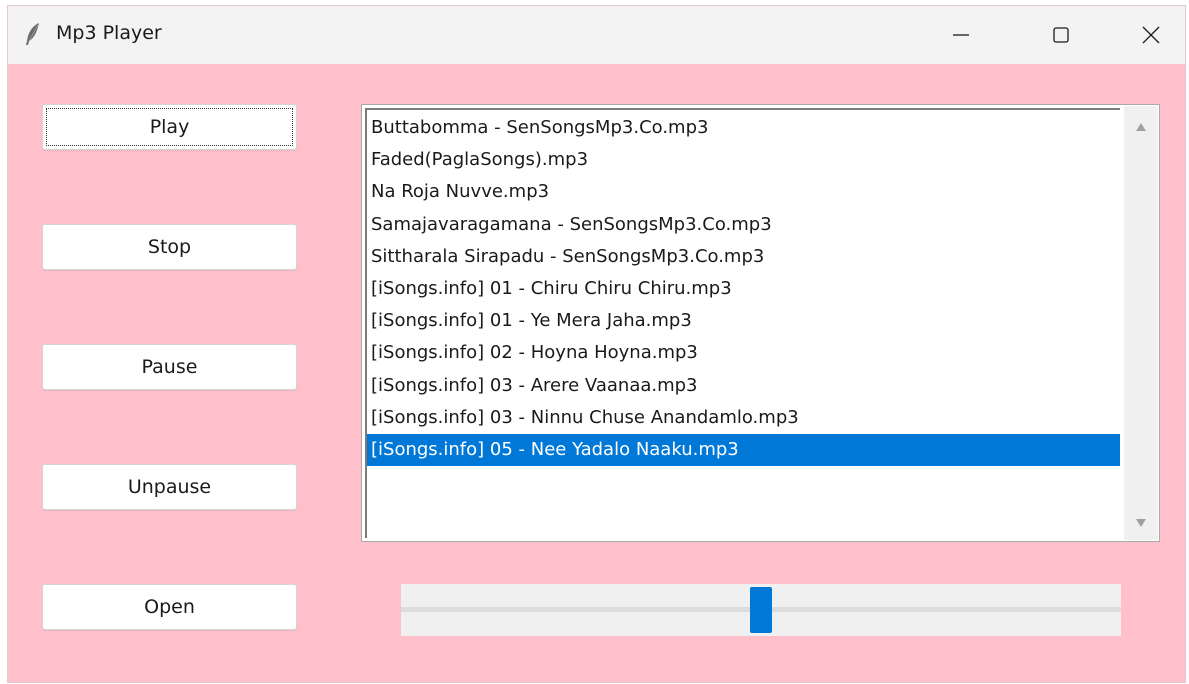  What do you see at coordinates (1141, 323) in the screenshot?
I see `playlist-scrollbar` at bounding box center [1141, 323].